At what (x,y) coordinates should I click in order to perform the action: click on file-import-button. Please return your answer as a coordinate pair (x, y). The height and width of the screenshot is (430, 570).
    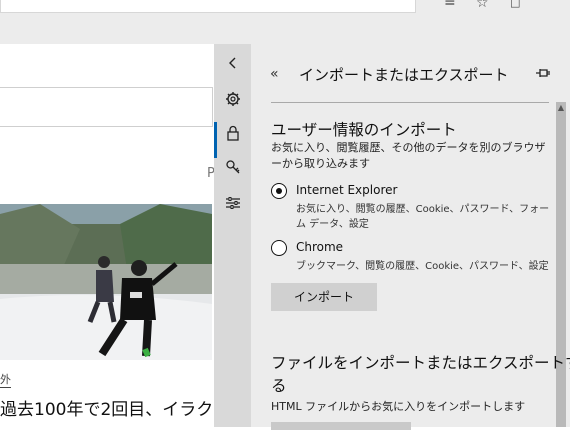
    Looking at the image, I should click on (341, 426).